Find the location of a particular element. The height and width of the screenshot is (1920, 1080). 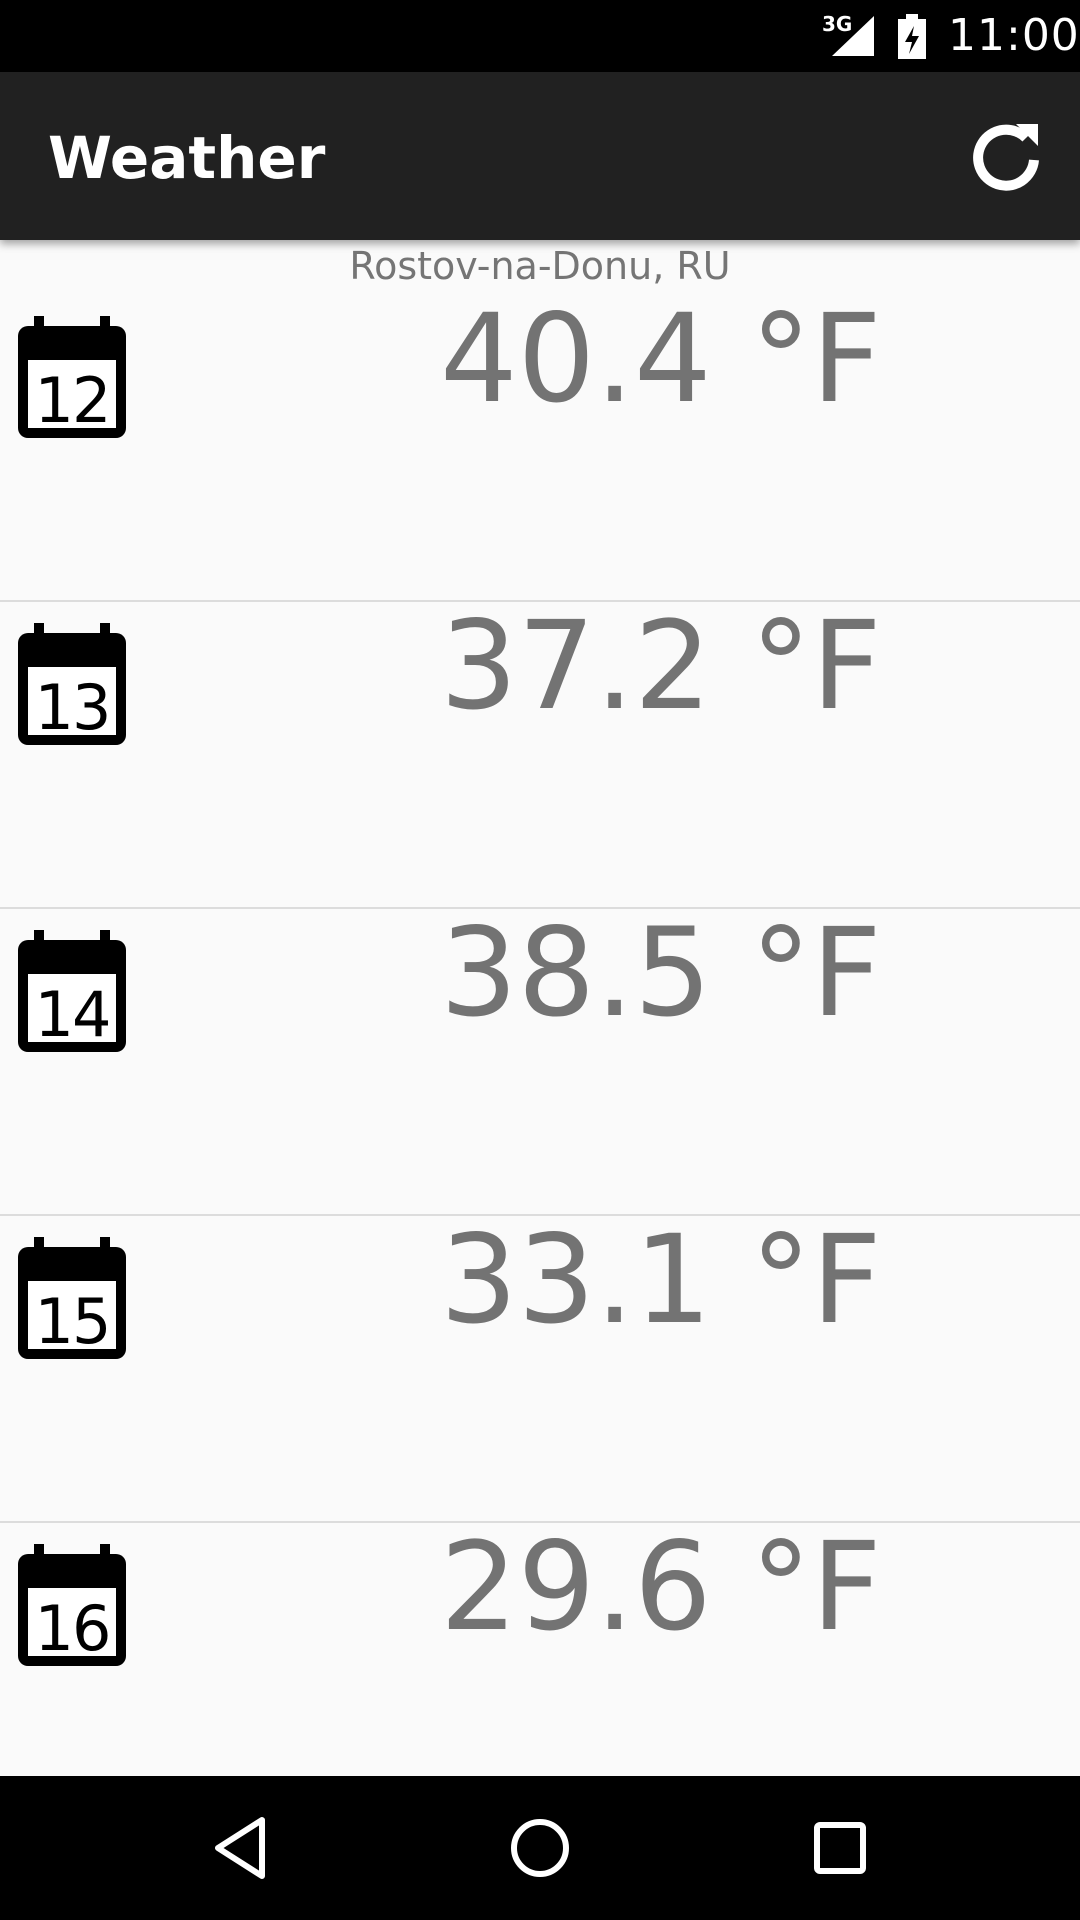

calendar-day-number: 12 is located at coordinates (73, 400).